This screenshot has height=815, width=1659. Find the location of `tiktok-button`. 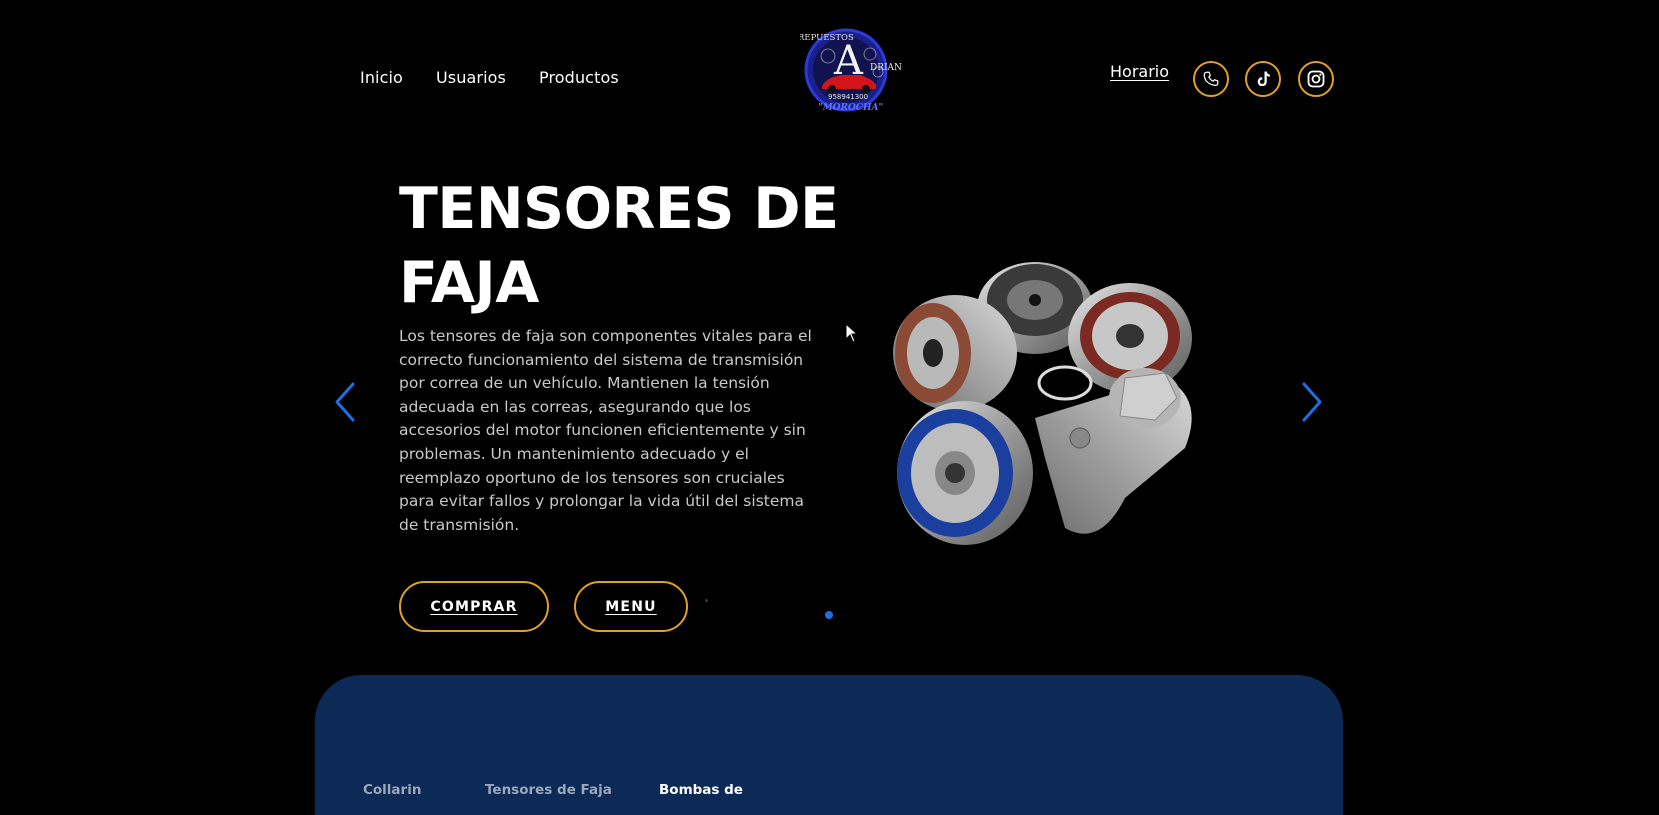

tiktok-button is located at coordinates (1263, 79).